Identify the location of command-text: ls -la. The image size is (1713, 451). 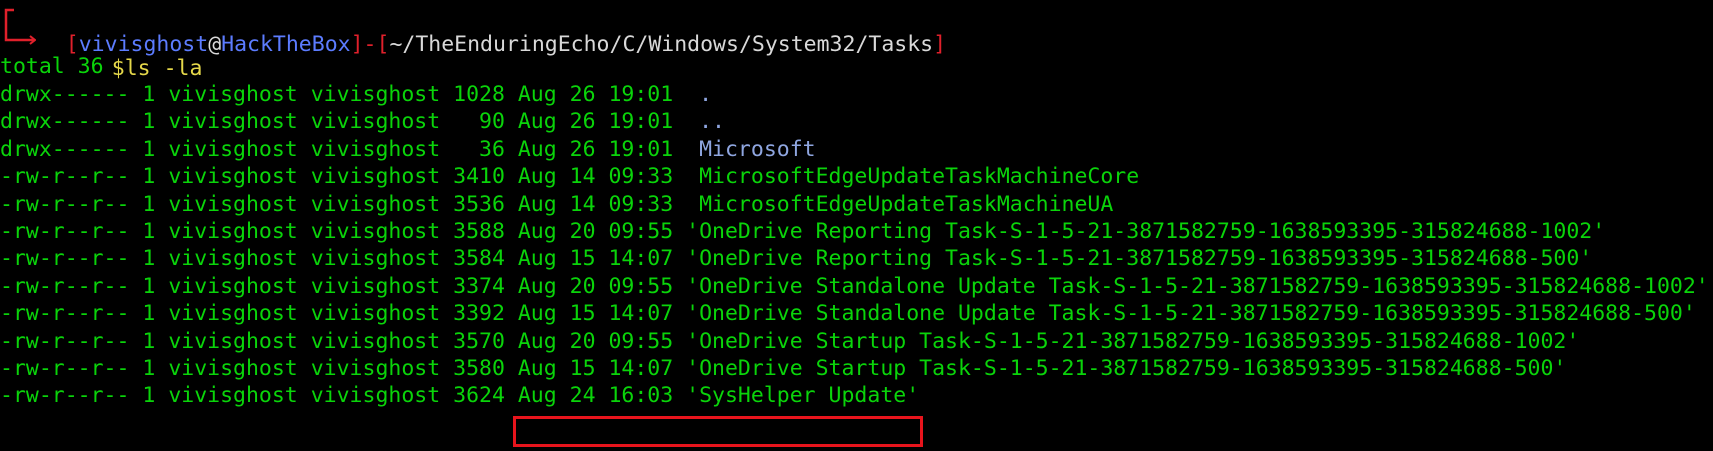
(163, 68).